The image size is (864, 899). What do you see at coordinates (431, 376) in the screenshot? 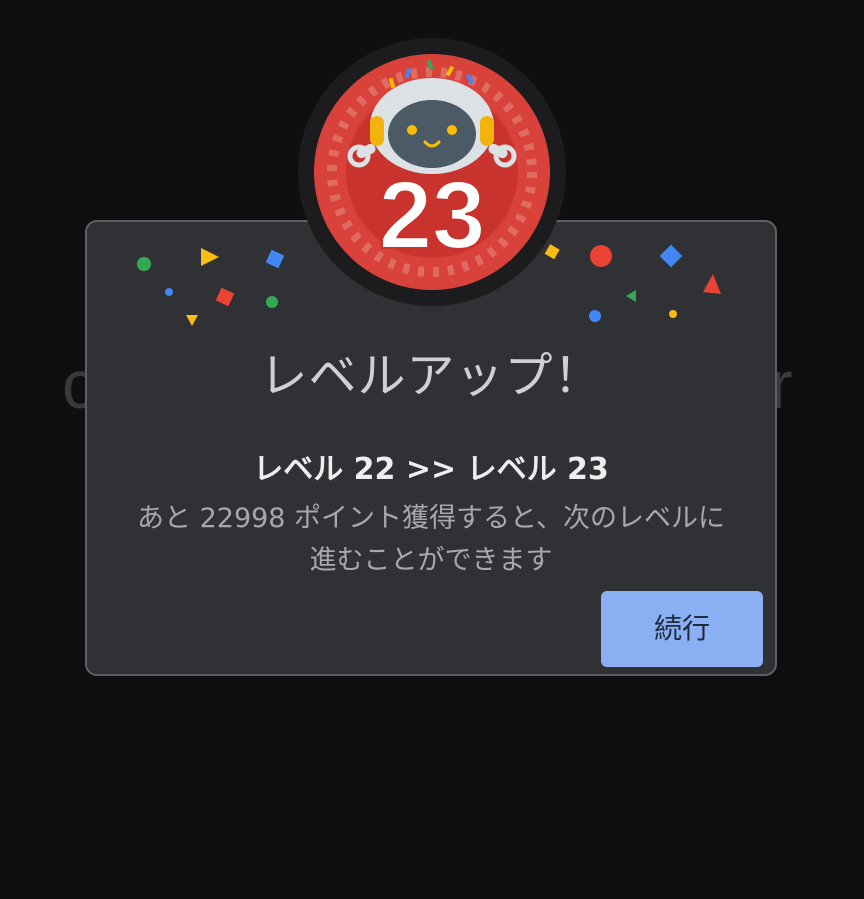
I see `dialog-title: レベルアップ！` at bounding box center [431, 376].